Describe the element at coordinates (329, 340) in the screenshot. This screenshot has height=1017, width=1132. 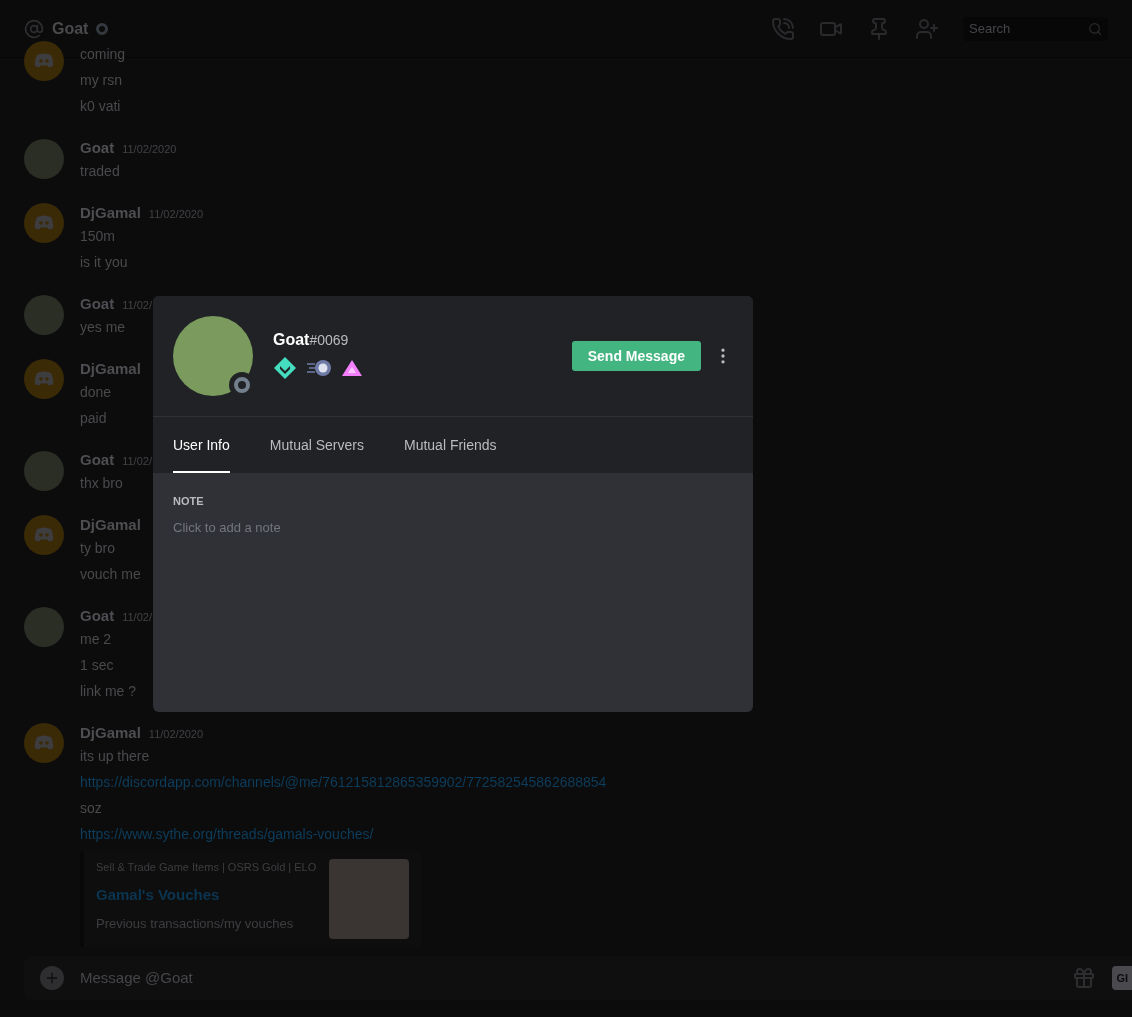
I see `discriminator: #0069` at that location.